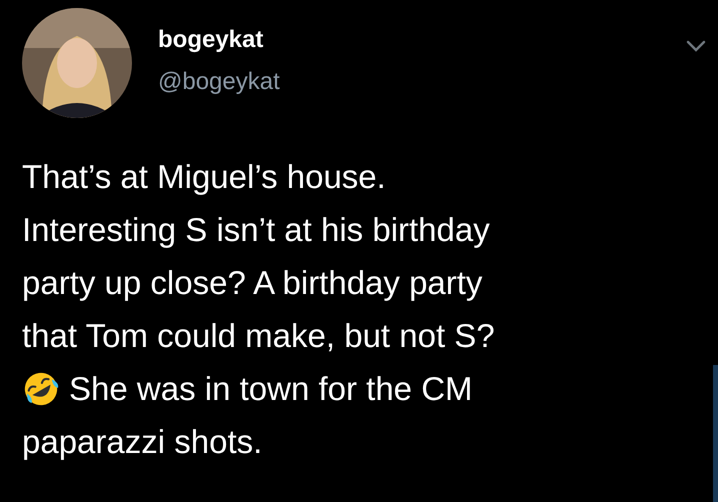  I want to click on tweet-text: paparazzi shots., so click(142, 442).